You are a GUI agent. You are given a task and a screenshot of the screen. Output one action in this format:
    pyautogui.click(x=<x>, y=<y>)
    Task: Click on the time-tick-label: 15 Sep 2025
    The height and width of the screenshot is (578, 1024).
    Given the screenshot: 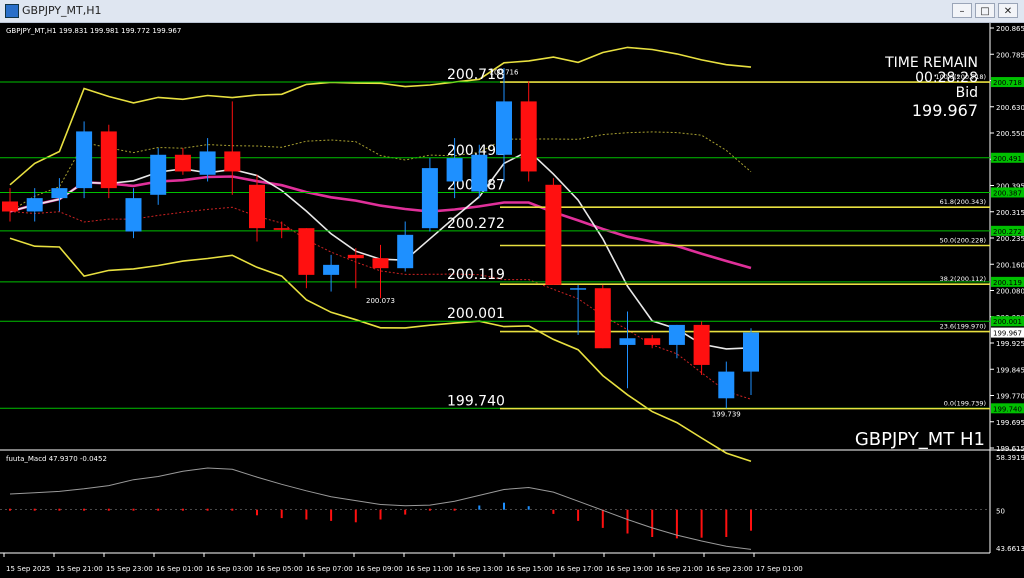 What is the action you would take?
    pyautogui.click(x=28, y=569)
    